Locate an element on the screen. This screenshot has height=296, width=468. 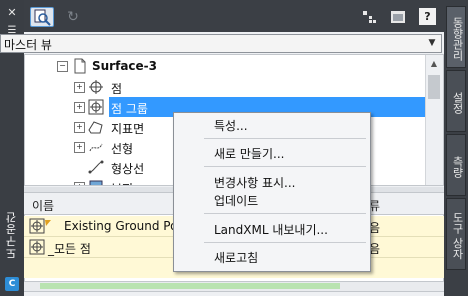
tab-prospector: 동향관리 is located at coordinates (456, 37).